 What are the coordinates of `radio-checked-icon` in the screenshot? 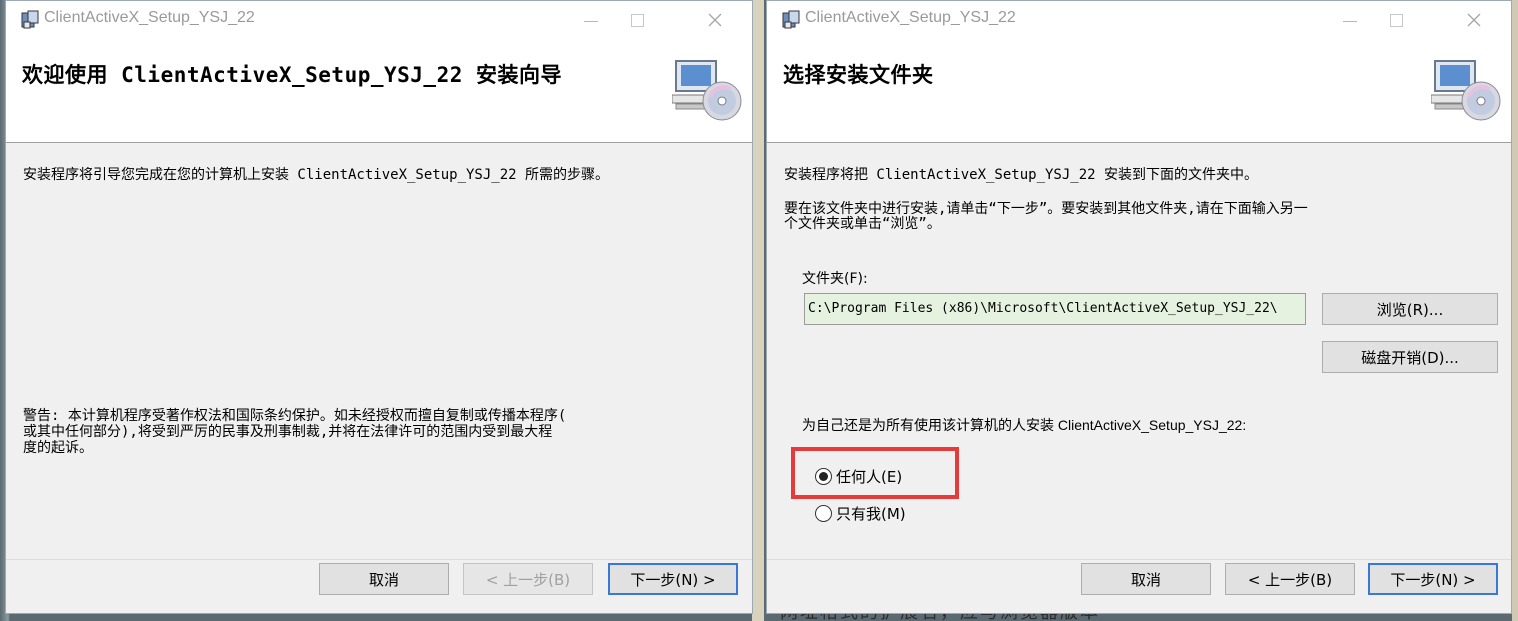 It's located at (823, 476).